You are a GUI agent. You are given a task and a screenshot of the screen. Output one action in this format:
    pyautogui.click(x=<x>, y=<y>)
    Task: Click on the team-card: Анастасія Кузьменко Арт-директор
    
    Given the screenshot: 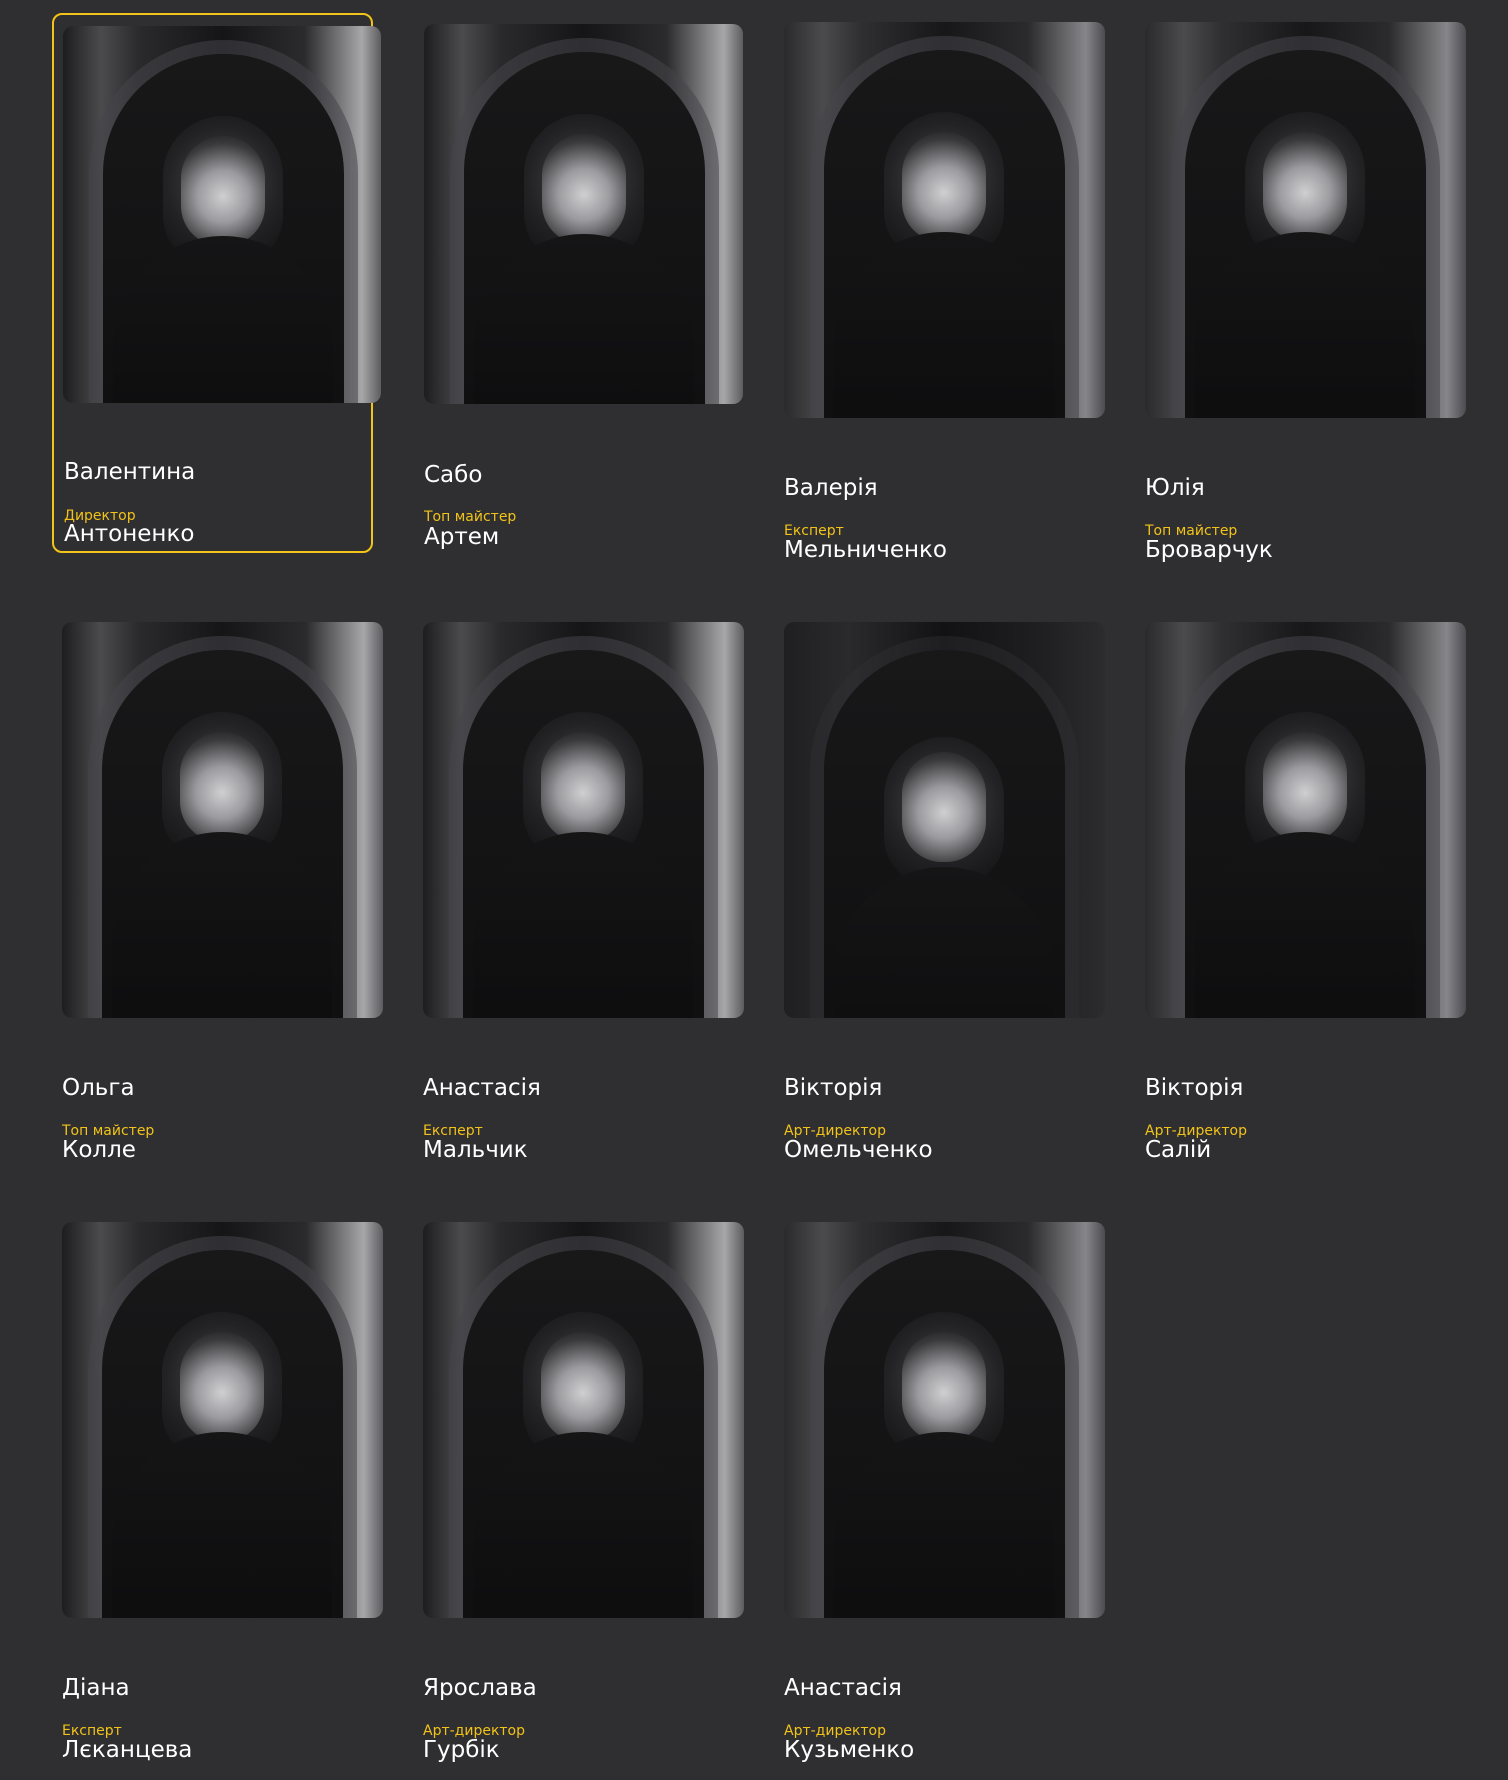 What is the action you would take?
    pyautogui.click(x=944, y=1492)
    